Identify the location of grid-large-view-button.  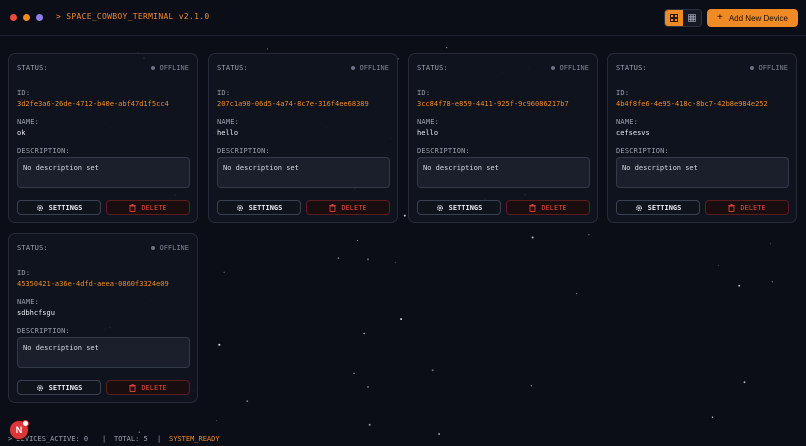
(674, 18).